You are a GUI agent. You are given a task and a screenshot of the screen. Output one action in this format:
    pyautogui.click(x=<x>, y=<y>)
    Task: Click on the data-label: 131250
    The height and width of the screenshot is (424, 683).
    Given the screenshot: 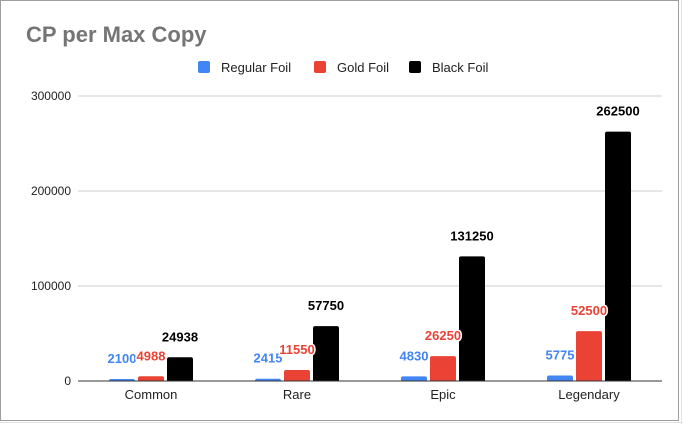 What is the action you would take?
    pyautogui.click(x=471, y=235)
    